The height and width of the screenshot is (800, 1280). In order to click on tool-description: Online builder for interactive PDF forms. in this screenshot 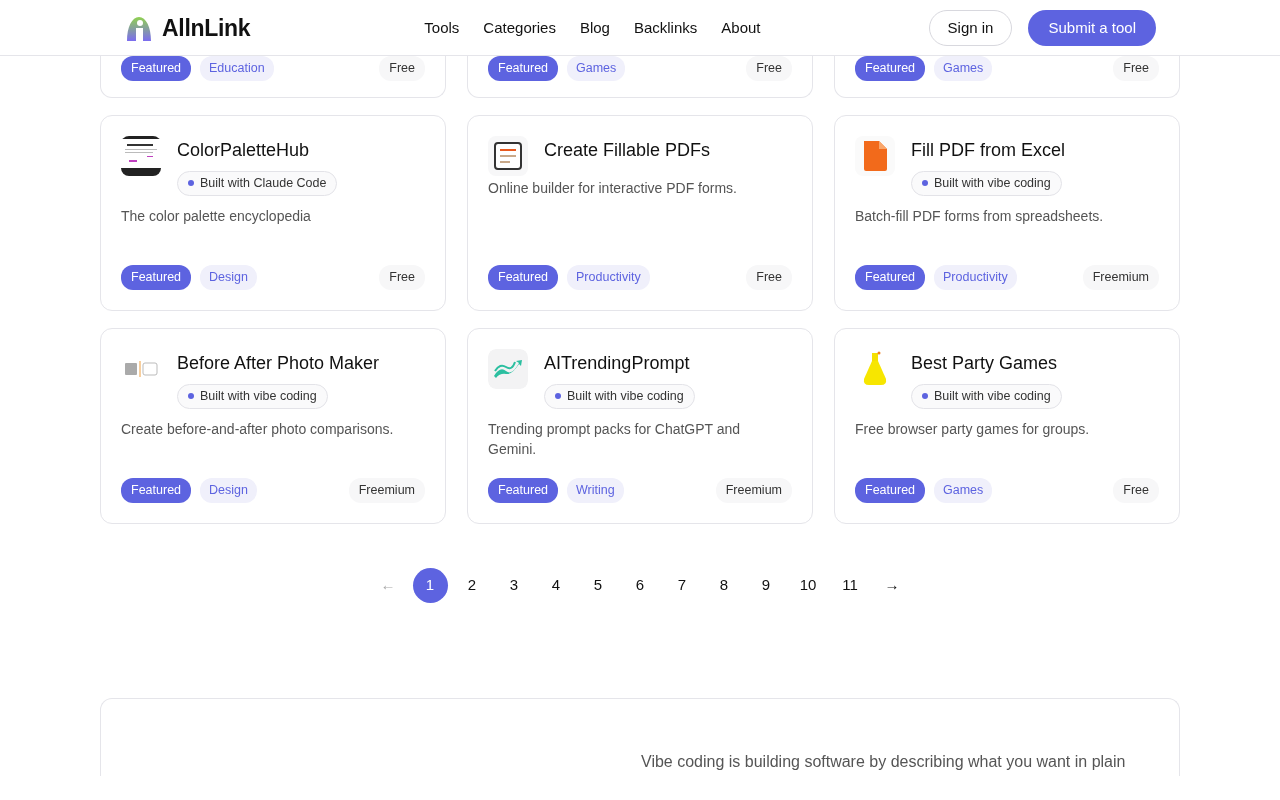, I will do `click(613, 188)`.